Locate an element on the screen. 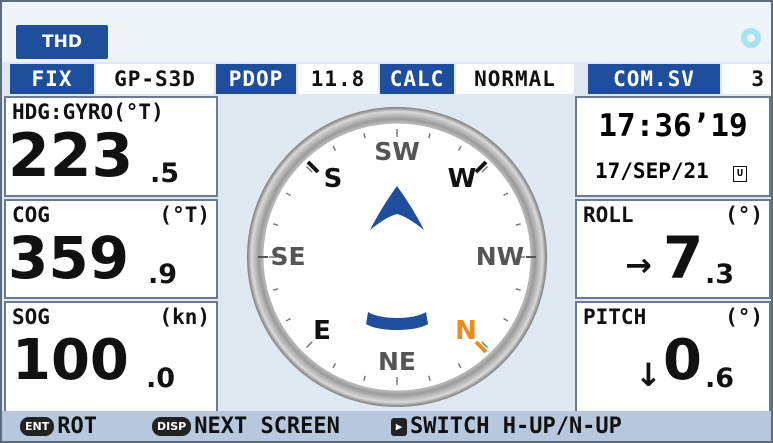 The image size is (773, 443). pitch-arrow-icon: ↓ is located at coordinates (648, 375).